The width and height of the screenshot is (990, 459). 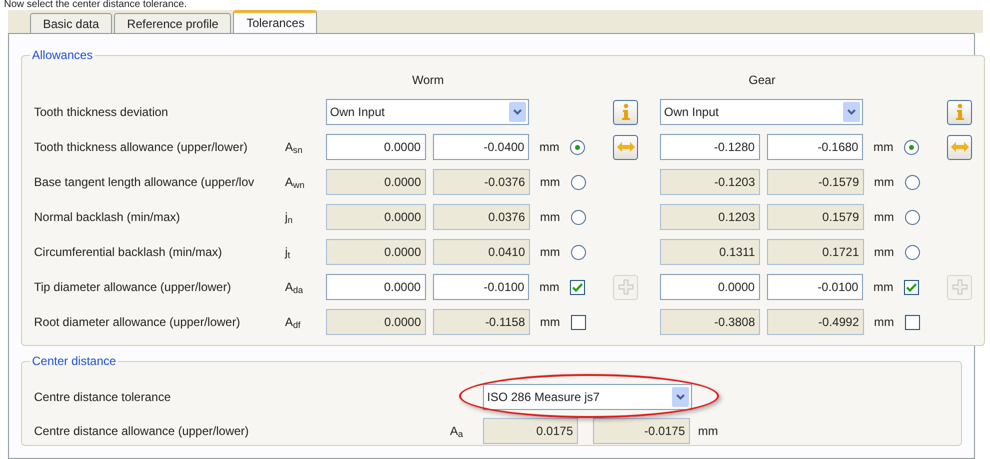 What do you see at coordinates (815, 217) in the screenshot?
I see `value-field: 0.1579` at bounding box center [815, 217].